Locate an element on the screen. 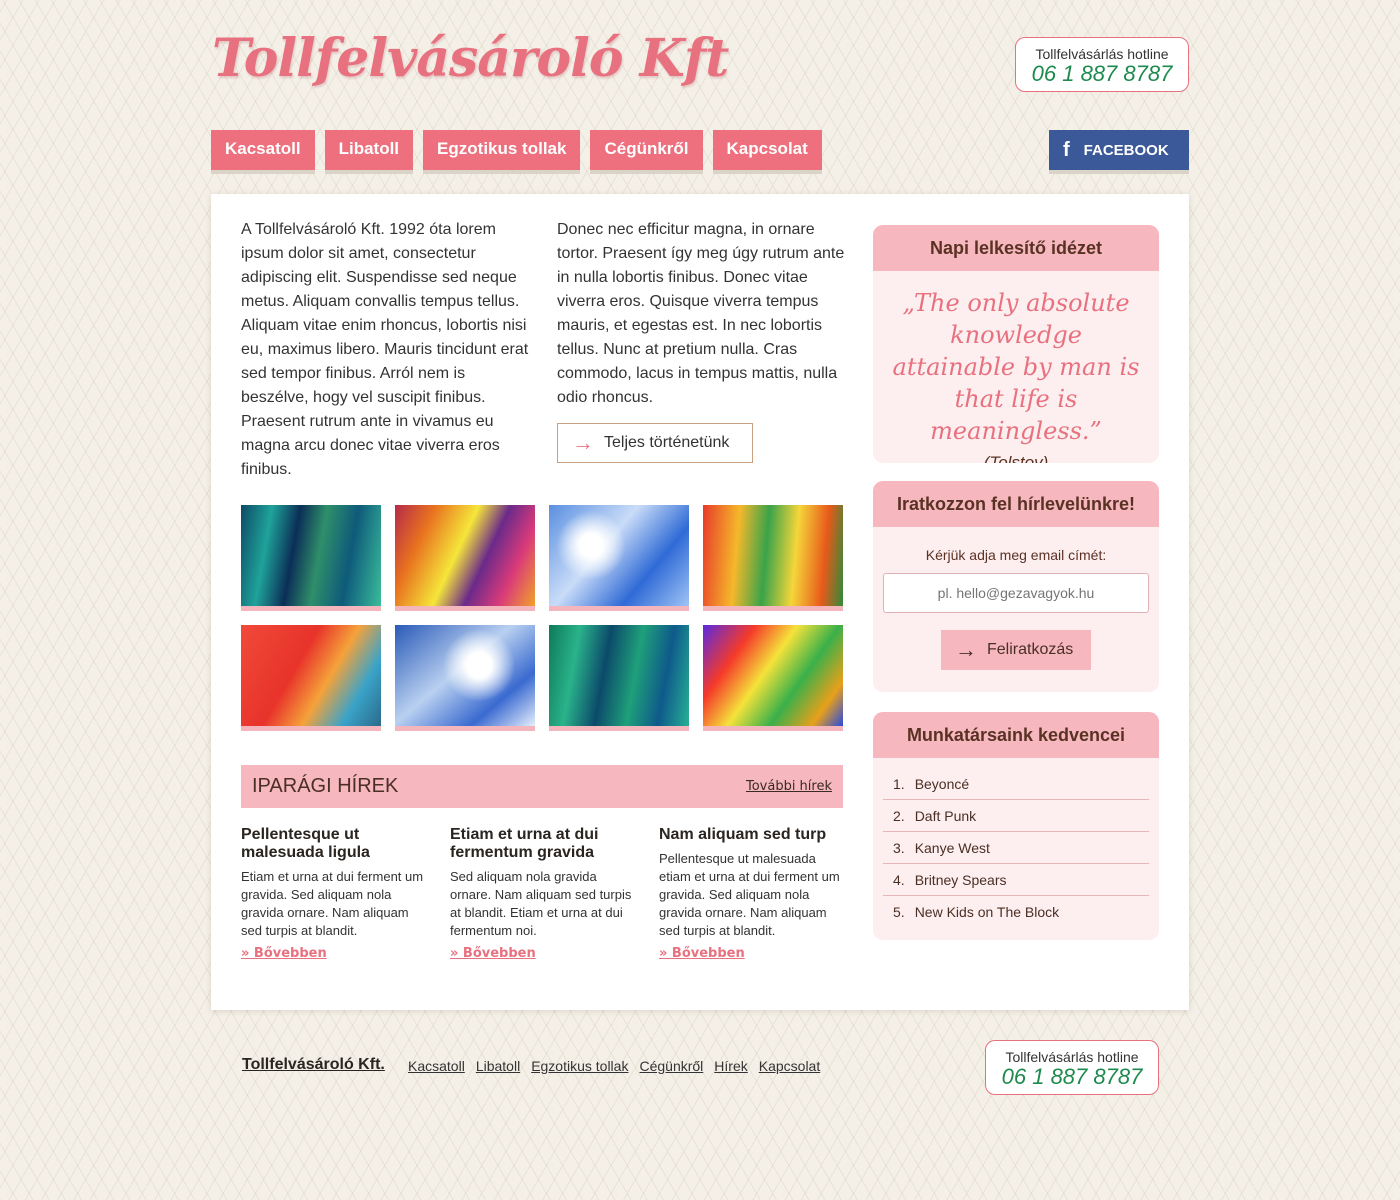  list-item: 2. Daft Punk is located at coordinates (1016, 816).